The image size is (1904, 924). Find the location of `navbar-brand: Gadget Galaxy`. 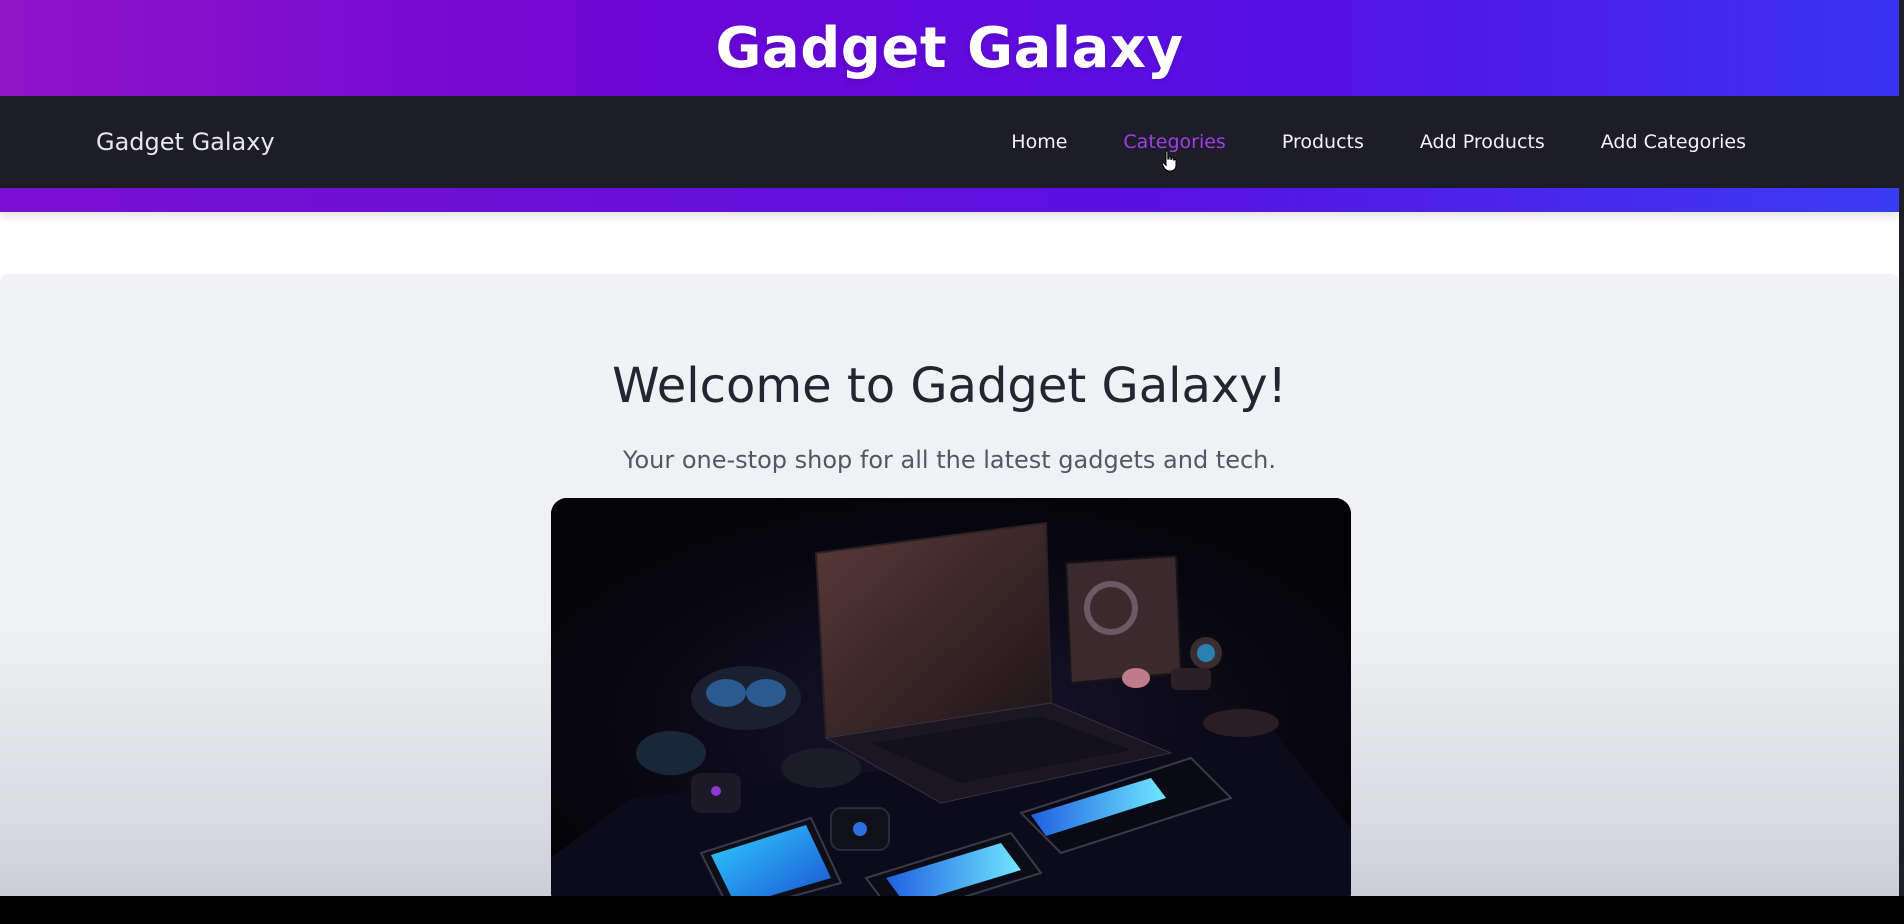

navbar-brand: Gadget Galaxy is located at coordinates (185, 142).